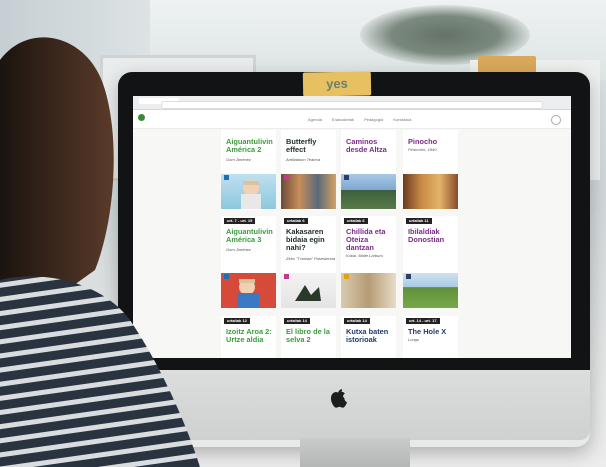 This screenshot has width=606, height=467. I want to click on card-title: Pinocho, so click(423, 141).